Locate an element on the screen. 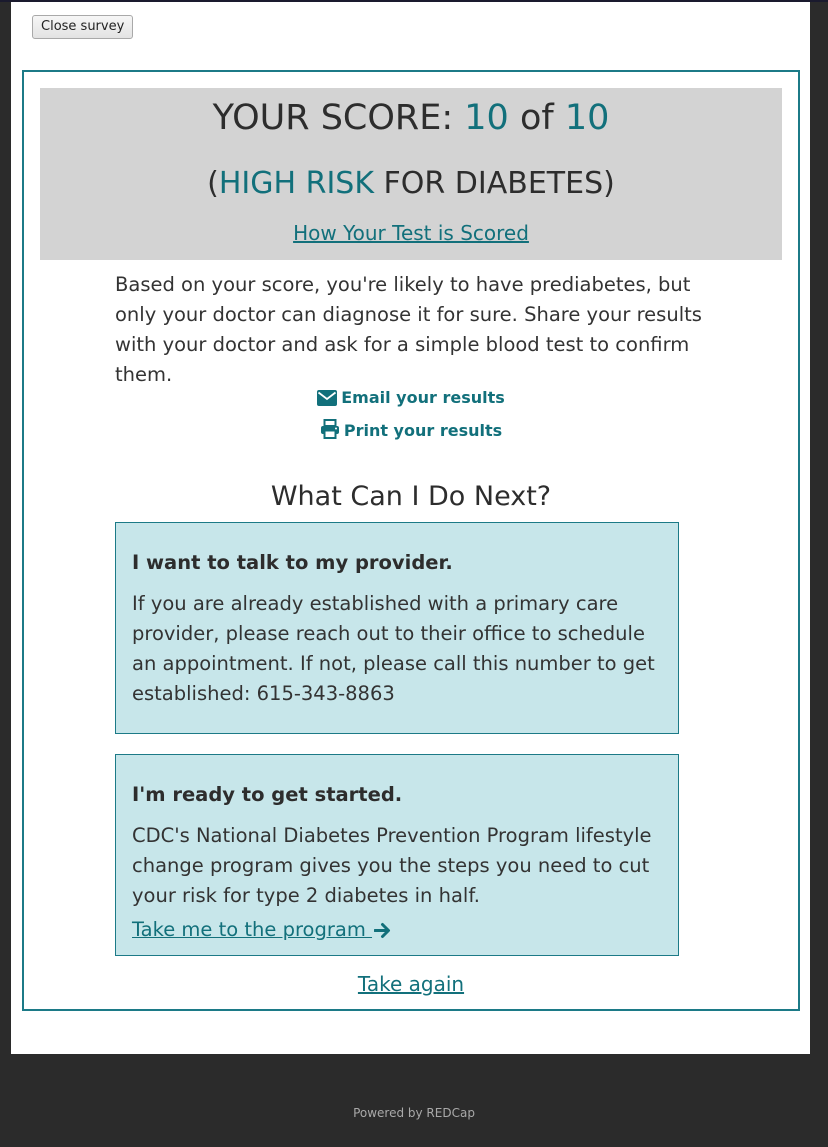 This screenshot has width=828, height=1147. risk-heading: (HIGH RISK FOR DIABETES) is located at coordinates (411, 184).